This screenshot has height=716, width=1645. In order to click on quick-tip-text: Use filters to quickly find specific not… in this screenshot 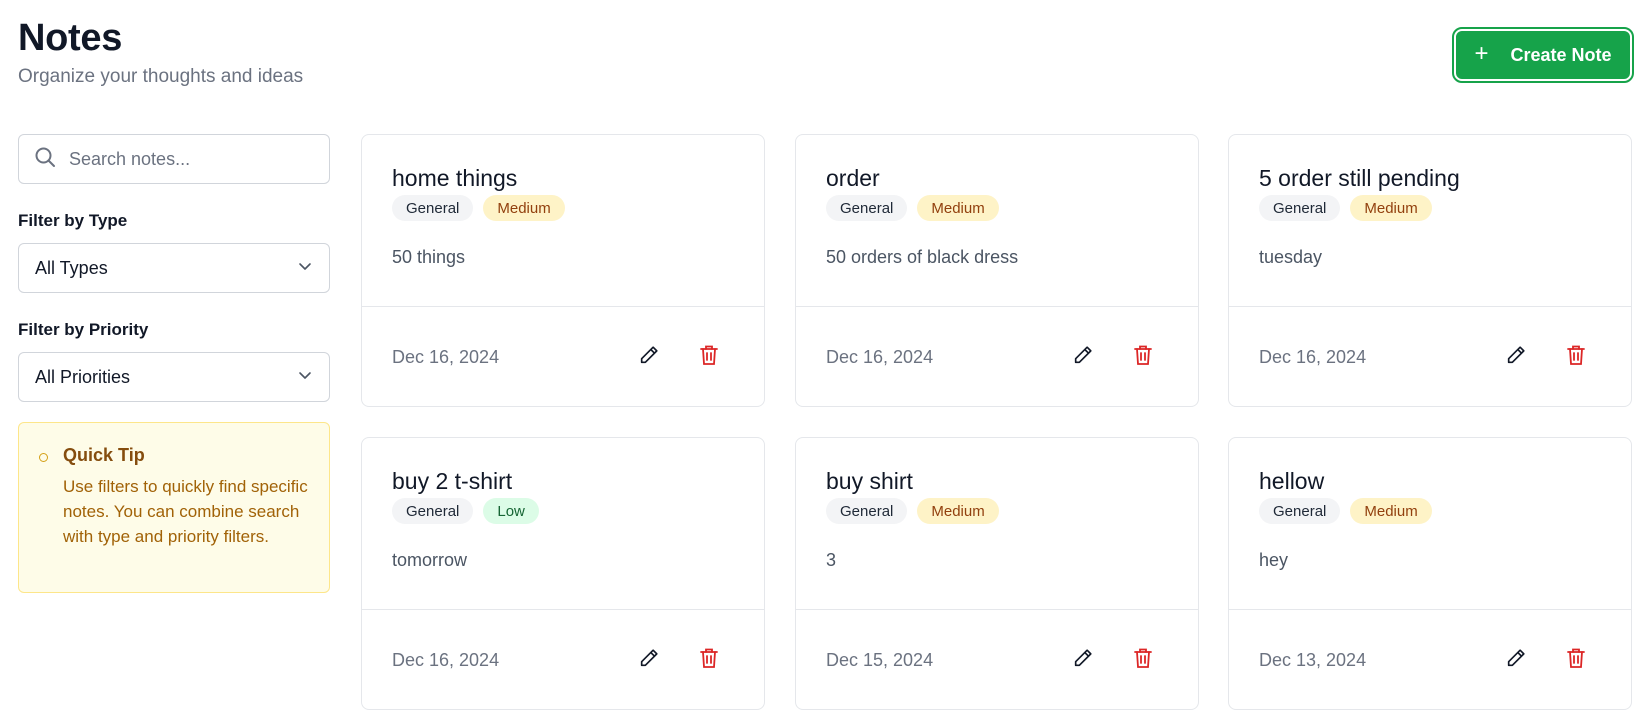, I will do `click(185, 511)`.